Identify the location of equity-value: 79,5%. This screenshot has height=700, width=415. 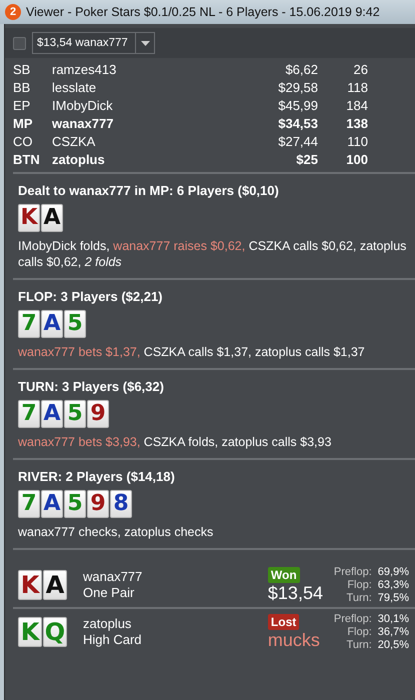
(393, 598).